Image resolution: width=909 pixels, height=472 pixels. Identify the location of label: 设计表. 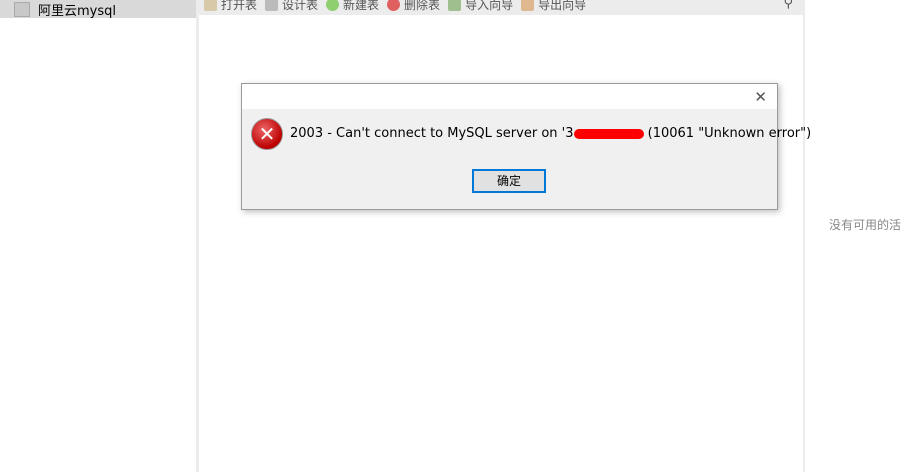
(300, 6).